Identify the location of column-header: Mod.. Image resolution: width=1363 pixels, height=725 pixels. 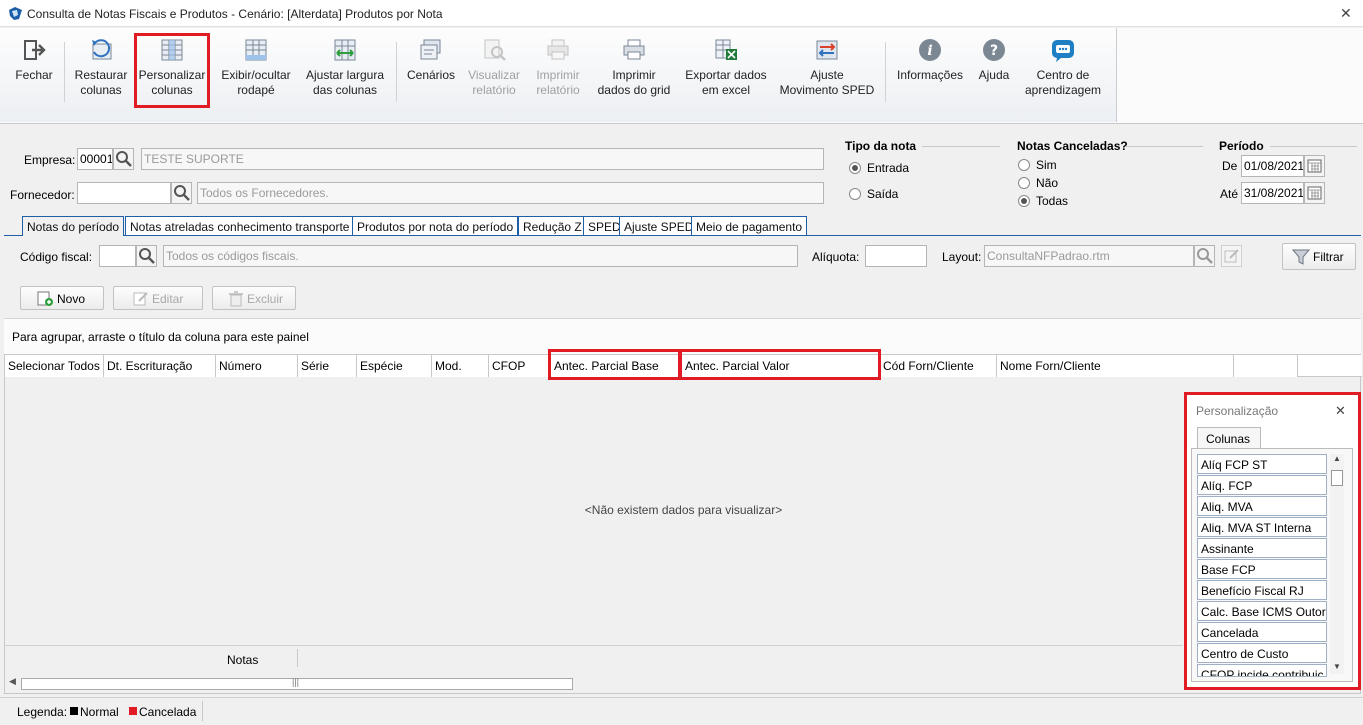
(460, 366).